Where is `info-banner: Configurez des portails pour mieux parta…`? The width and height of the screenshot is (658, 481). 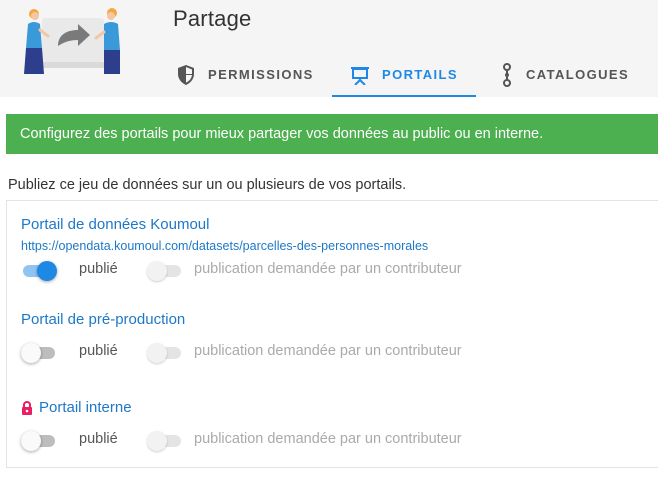
info-banner: Configurez des portails pour mieux parta… is located at coordinates (332, 134).